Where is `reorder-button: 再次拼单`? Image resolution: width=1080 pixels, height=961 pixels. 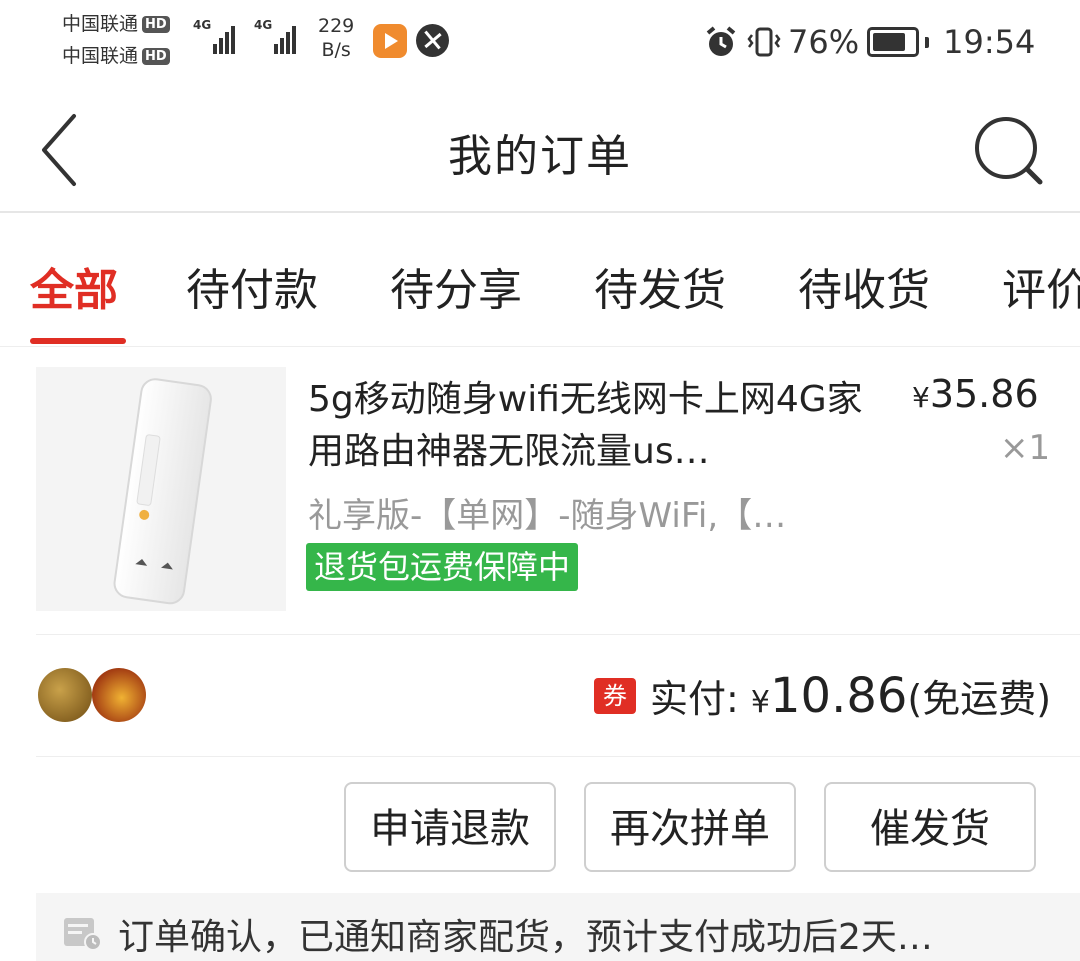
reorder-button: 再次拼单 is located at coordinates (690, 827).